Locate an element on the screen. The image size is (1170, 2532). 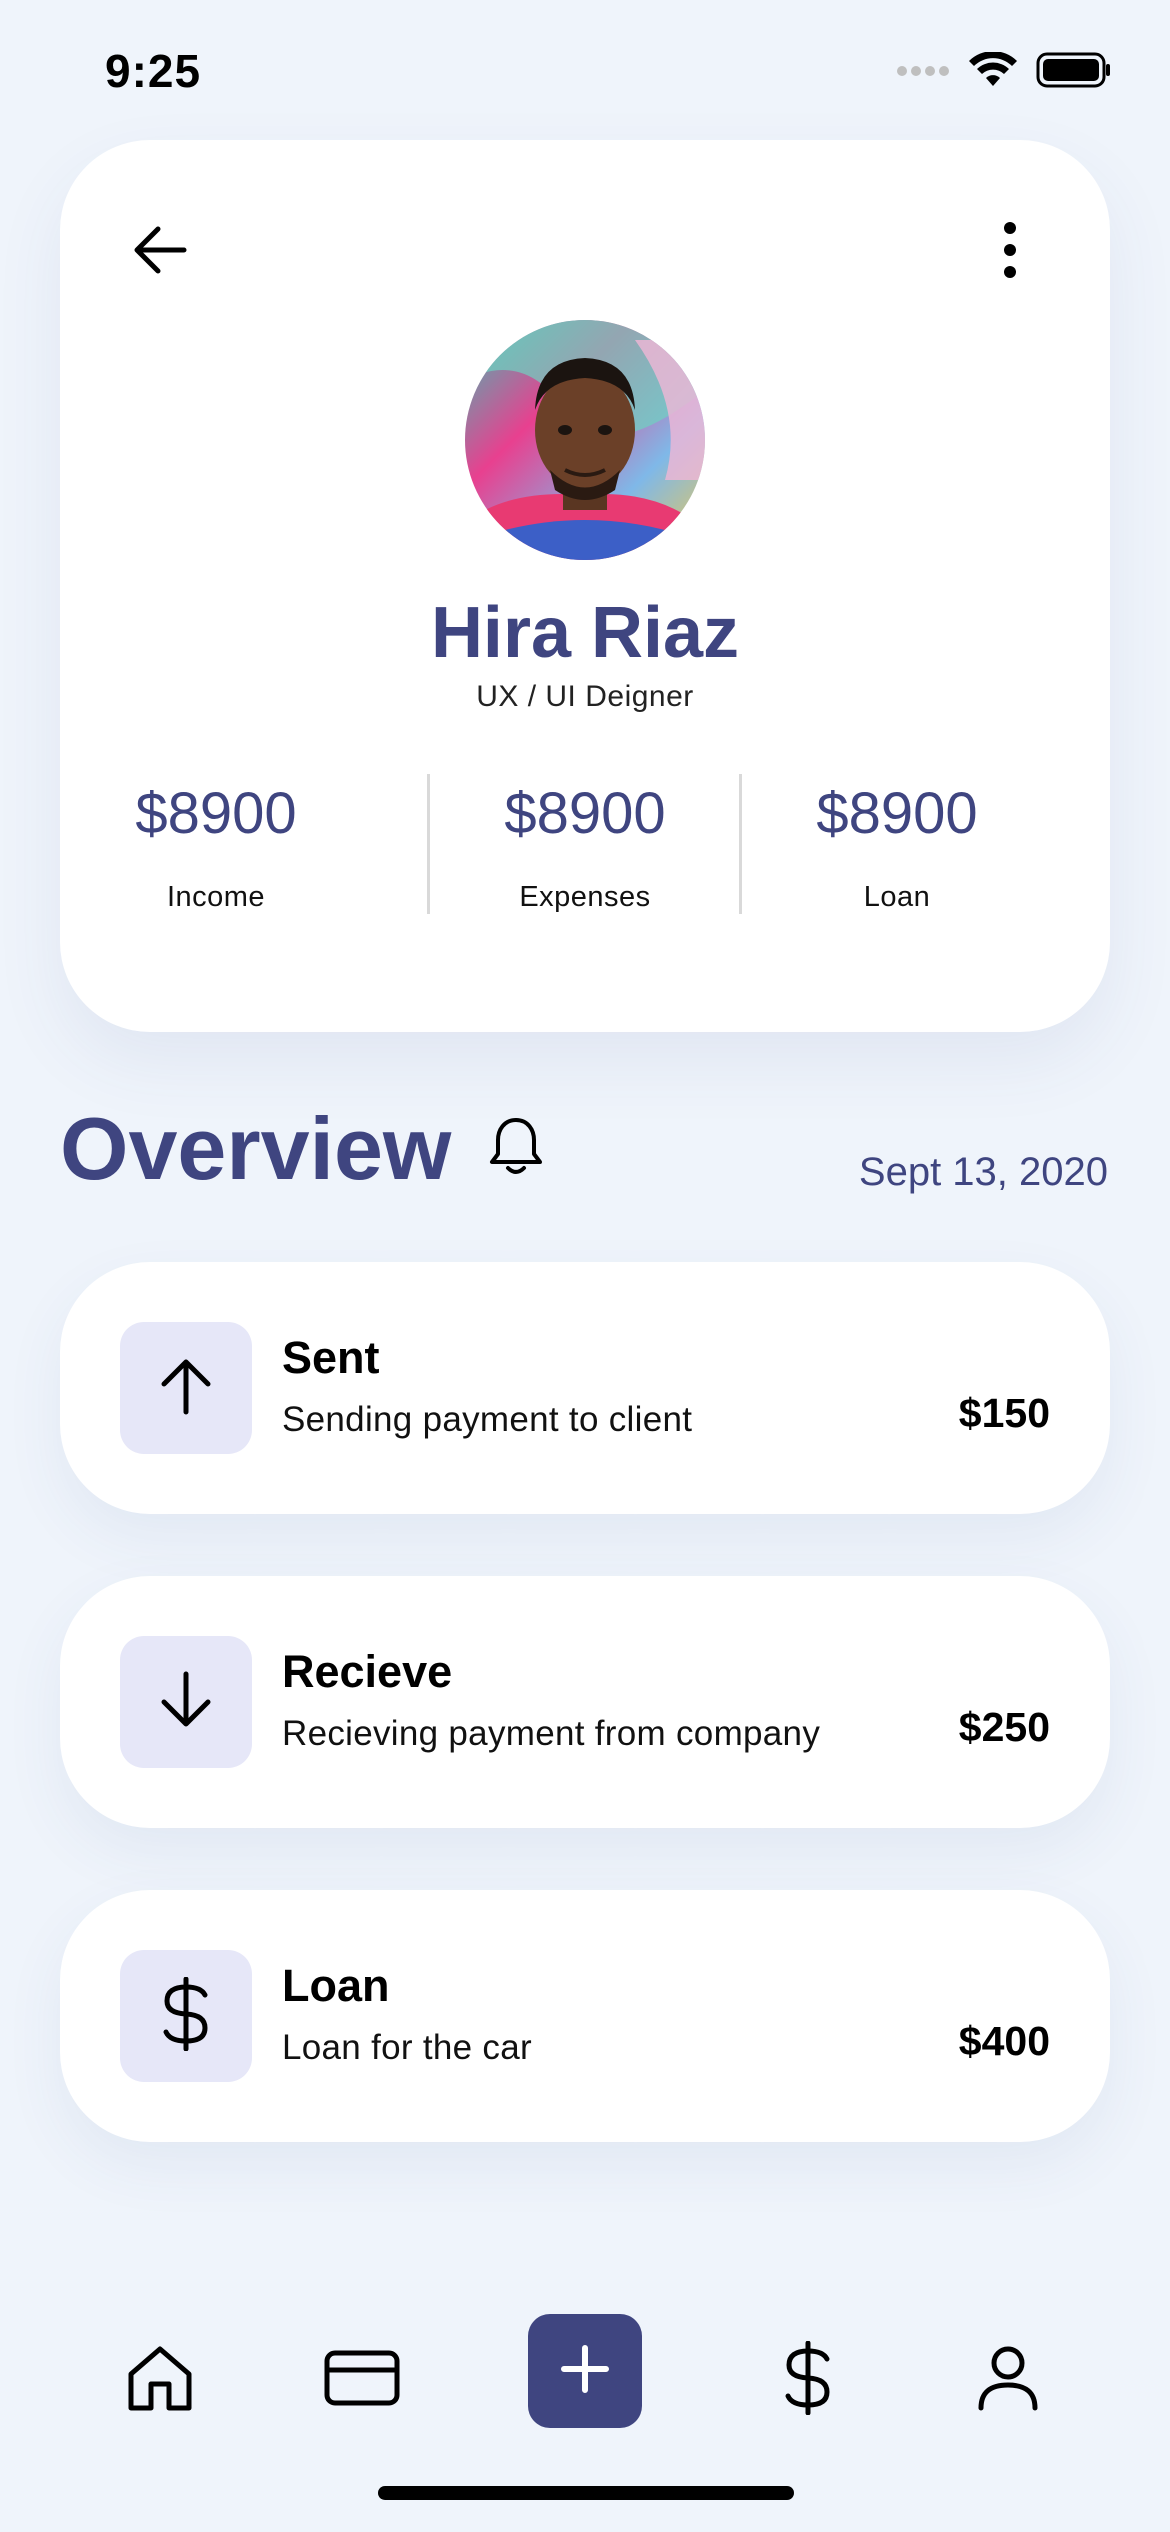
transaction-card-sent: Sent Sending payment to client $150 is located at coordinates (585, 1388).